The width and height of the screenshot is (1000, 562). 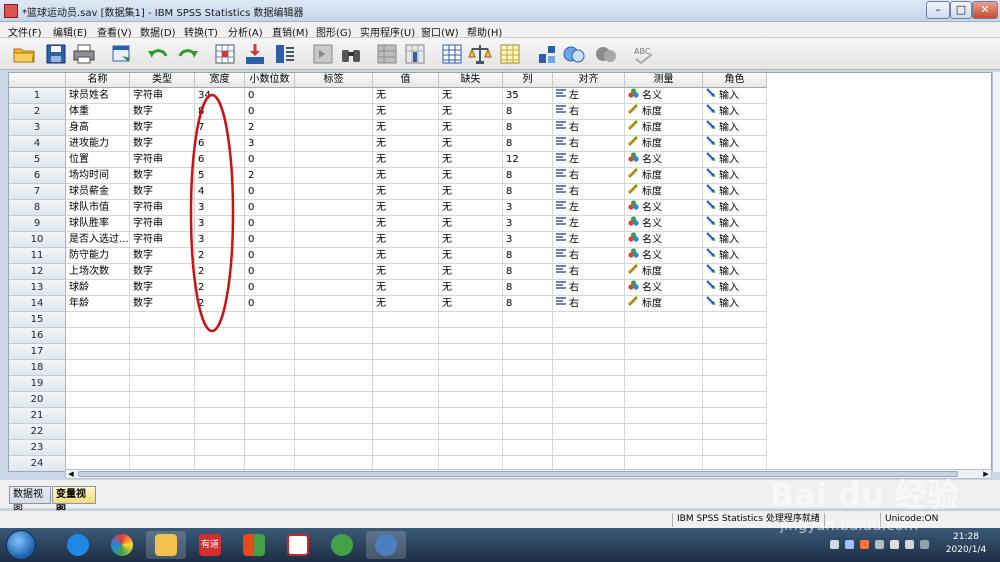 What do you see at coordinates (528, 160) in the screenshot?
I see `table-cell-columns: 12` at bounding box center [528, 160].